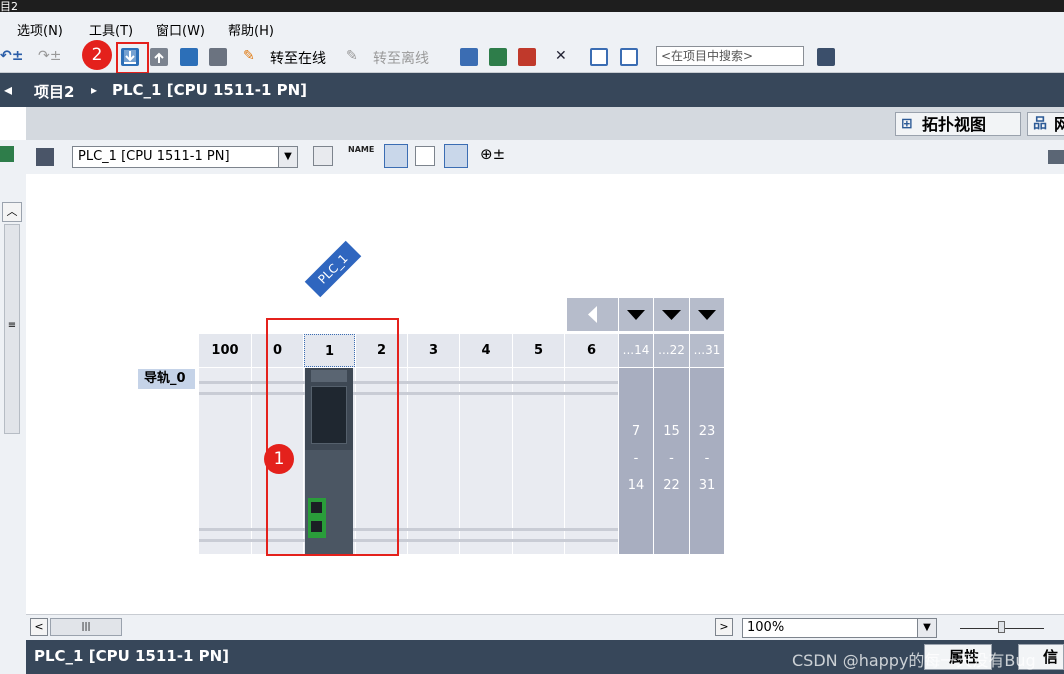  I want to click on device-add-icon, so click(45, 157).